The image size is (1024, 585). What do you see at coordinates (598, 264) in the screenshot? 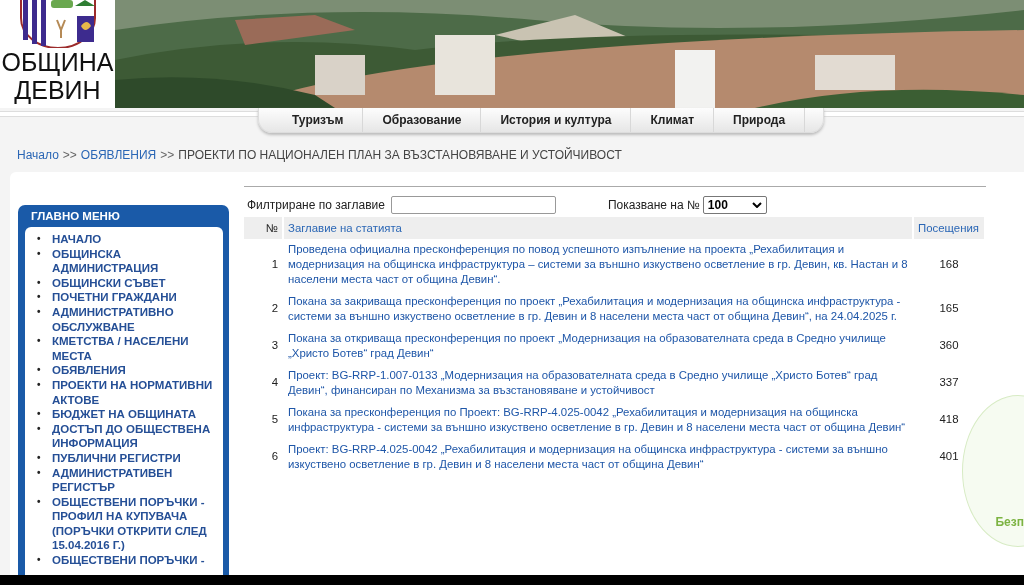
I see `article-link: Проведена официална пресконференция по повод успешното изпълнение на проекта „Рехабилитация и модернизация на общинска инфраструктура – системи за външно изкуствено осветление в гр. Девин, кв. Настан и 8 населени места част от община Девин“.` at bounding box center [598, 264].